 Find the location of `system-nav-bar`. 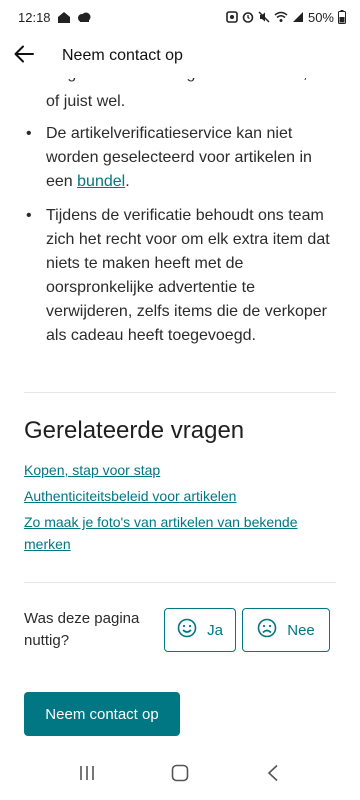

system-nav-bar is located at coordinates (180, 775).